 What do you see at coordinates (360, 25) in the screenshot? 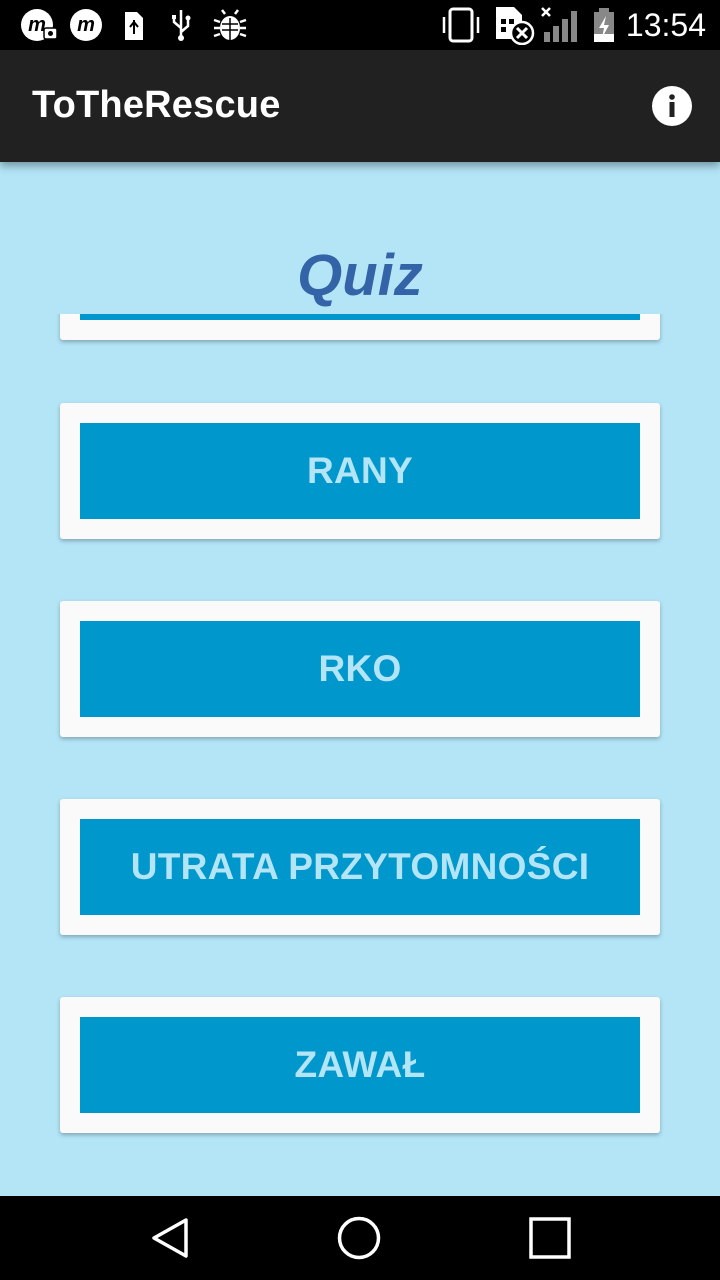
I see `status-bar: m m 13:54` at bounding box center [360, 25].